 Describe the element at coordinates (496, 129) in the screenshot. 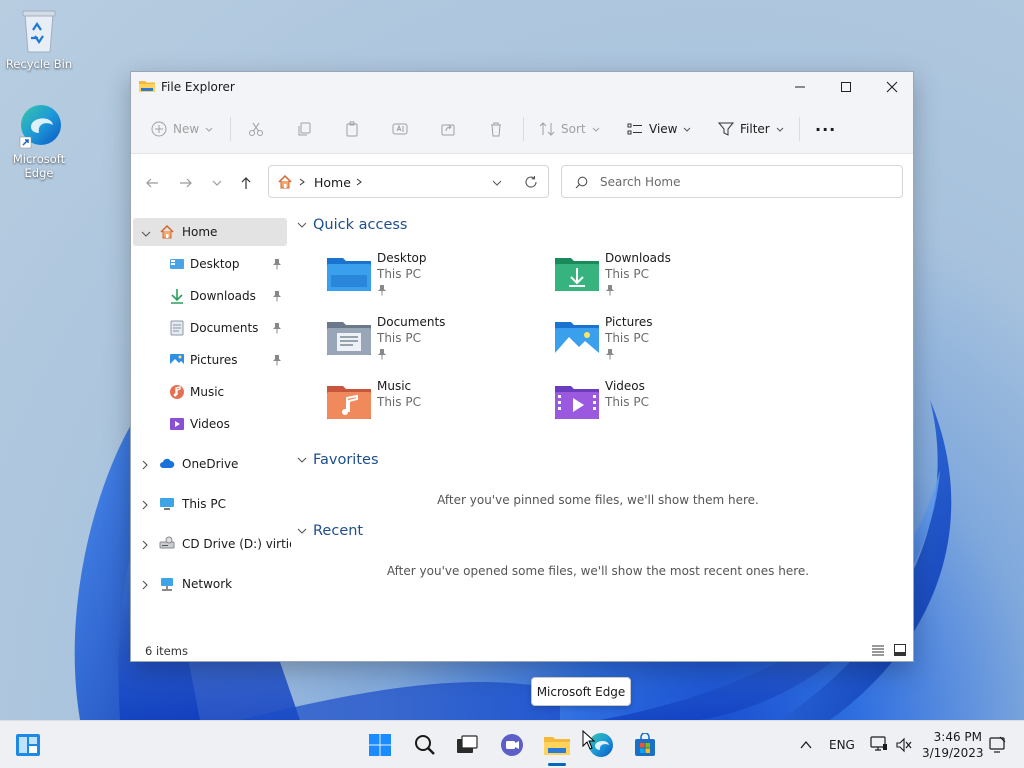

I see `delete-button` at that location.